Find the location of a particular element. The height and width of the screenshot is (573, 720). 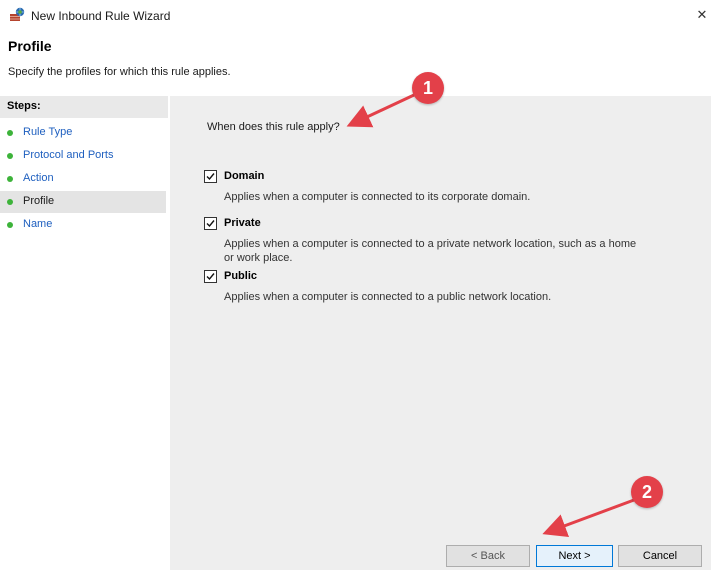

step-protocol-and-ports: Protocol and Ports is located at coordinates (83, 156).